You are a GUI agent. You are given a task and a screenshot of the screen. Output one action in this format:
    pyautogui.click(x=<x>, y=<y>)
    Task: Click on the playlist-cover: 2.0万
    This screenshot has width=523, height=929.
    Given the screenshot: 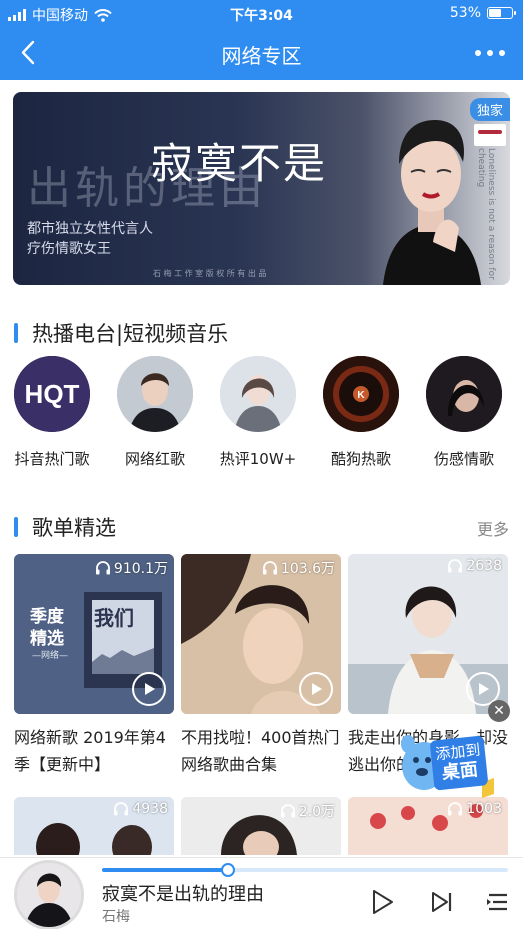 What is the action you would take?
    pyautogui.click(x=261, y=826)
    